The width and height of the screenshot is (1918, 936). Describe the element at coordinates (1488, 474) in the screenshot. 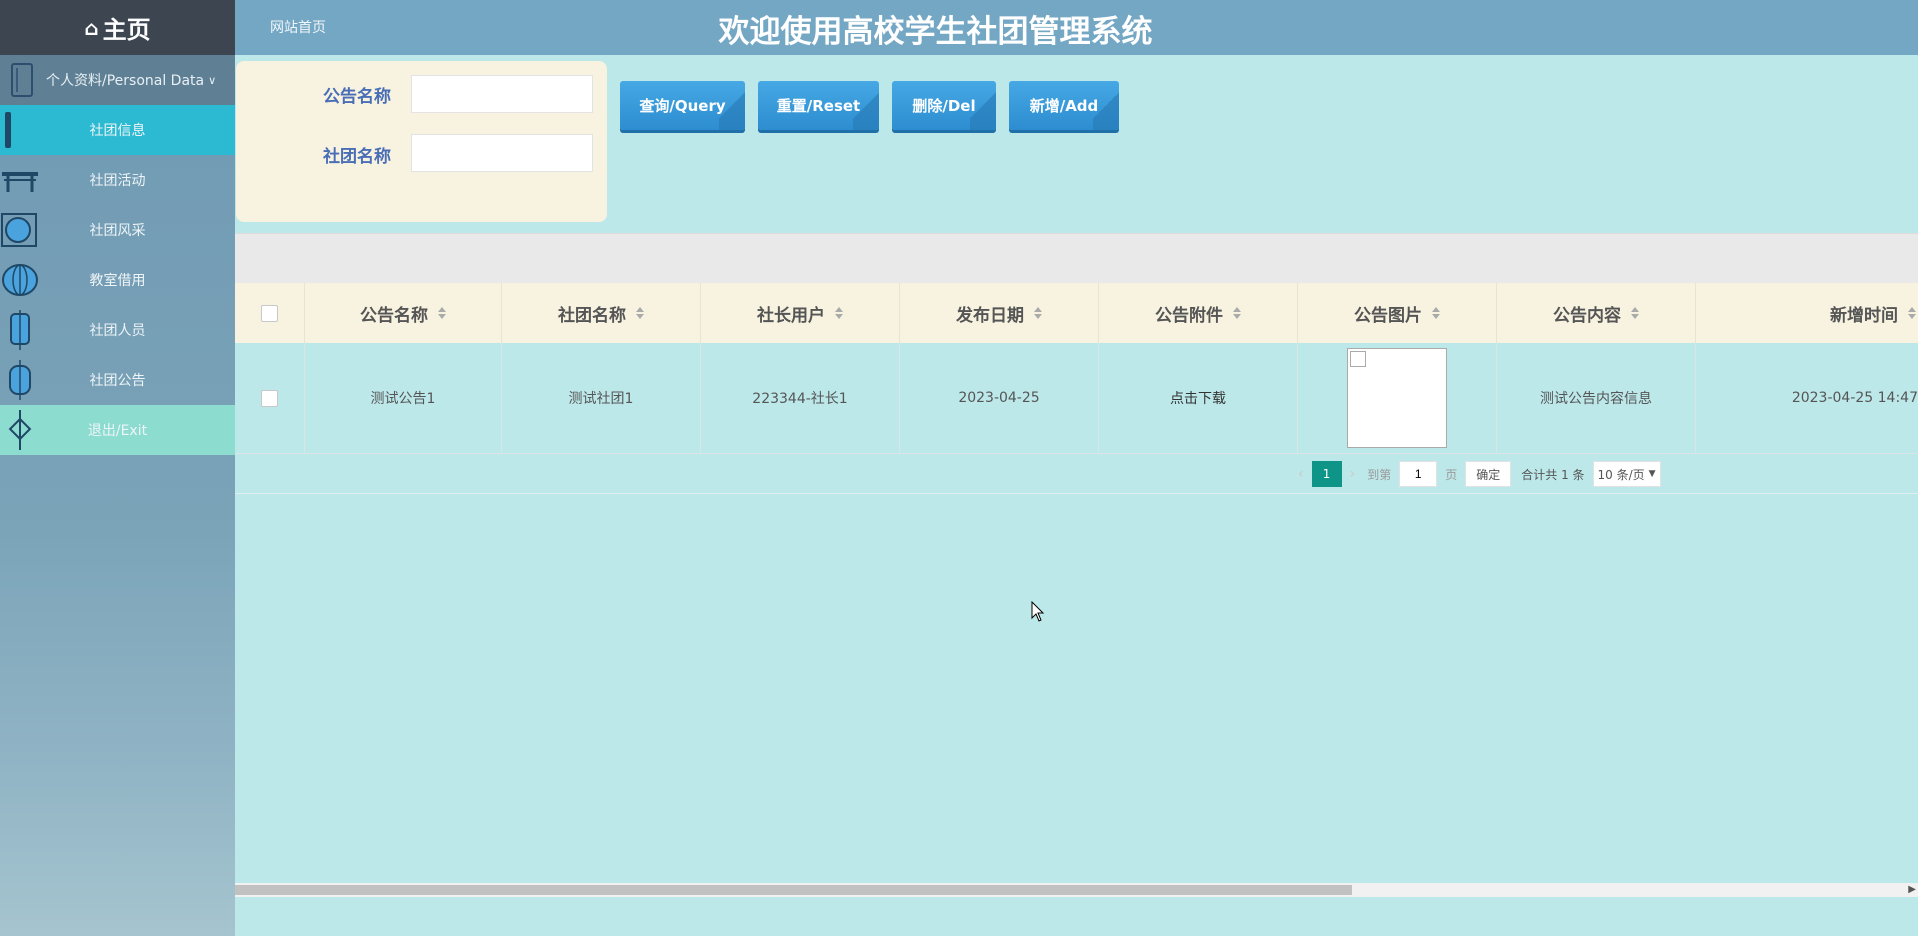

I see `goto-confirm-button: 确定` at that location.